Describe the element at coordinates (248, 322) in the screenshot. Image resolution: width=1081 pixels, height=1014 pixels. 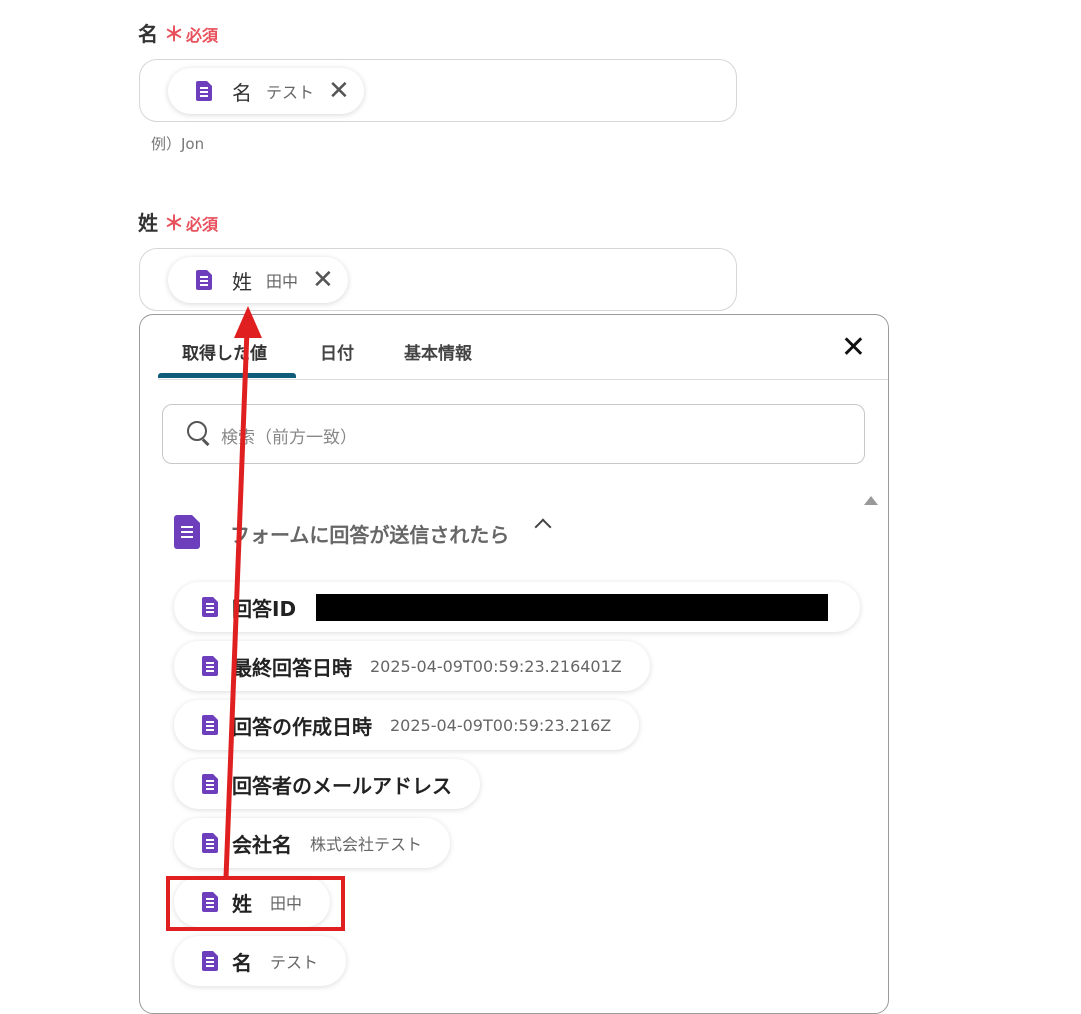
I see `arrow-head` at that location.